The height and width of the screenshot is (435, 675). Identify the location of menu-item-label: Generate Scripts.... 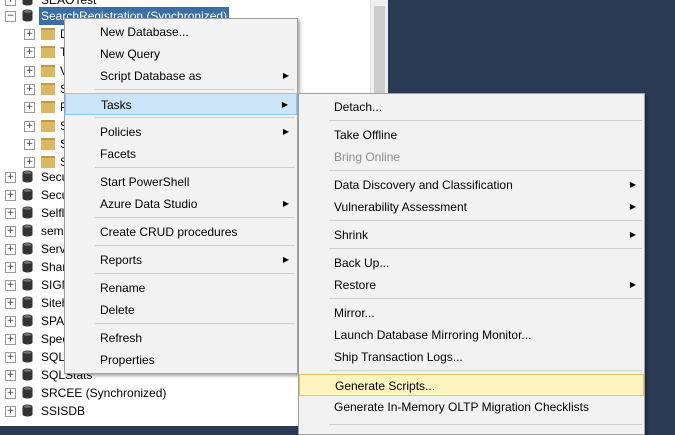
(385, 386).